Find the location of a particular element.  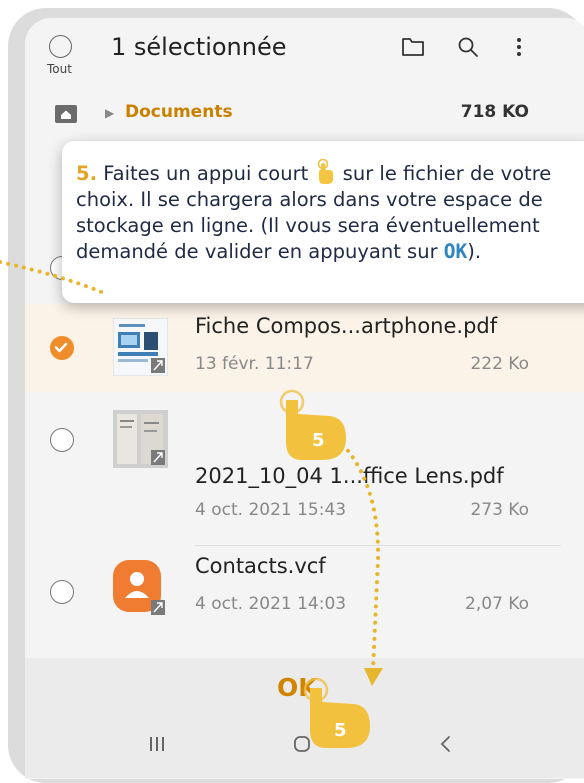

breadcrumb-folder: Documents is located at coordinates (179, 112).